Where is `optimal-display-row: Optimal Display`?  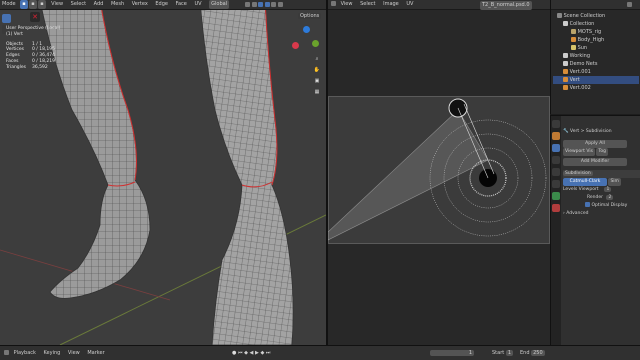 optimal-display-row: Optimal Display is located at coordinates (601, 206).